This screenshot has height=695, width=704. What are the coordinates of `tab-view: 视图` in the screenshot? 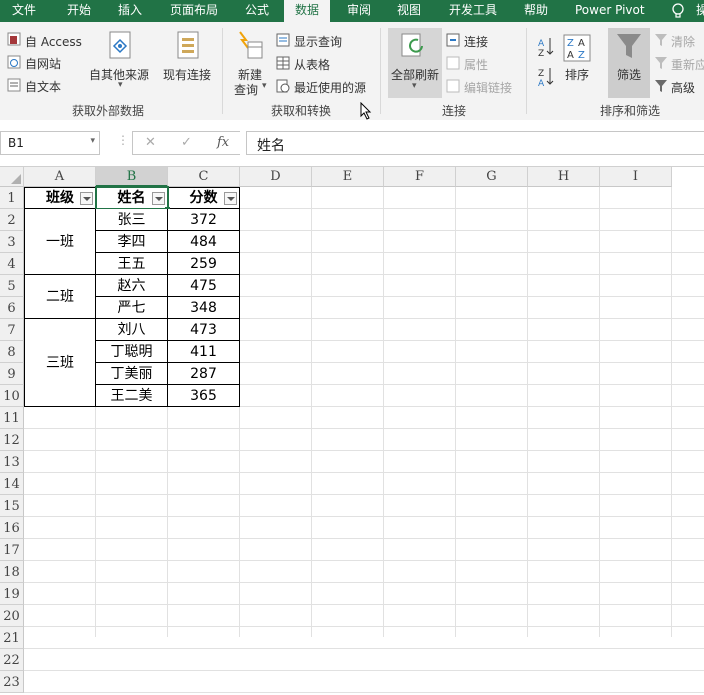 It's located at (409, 11).